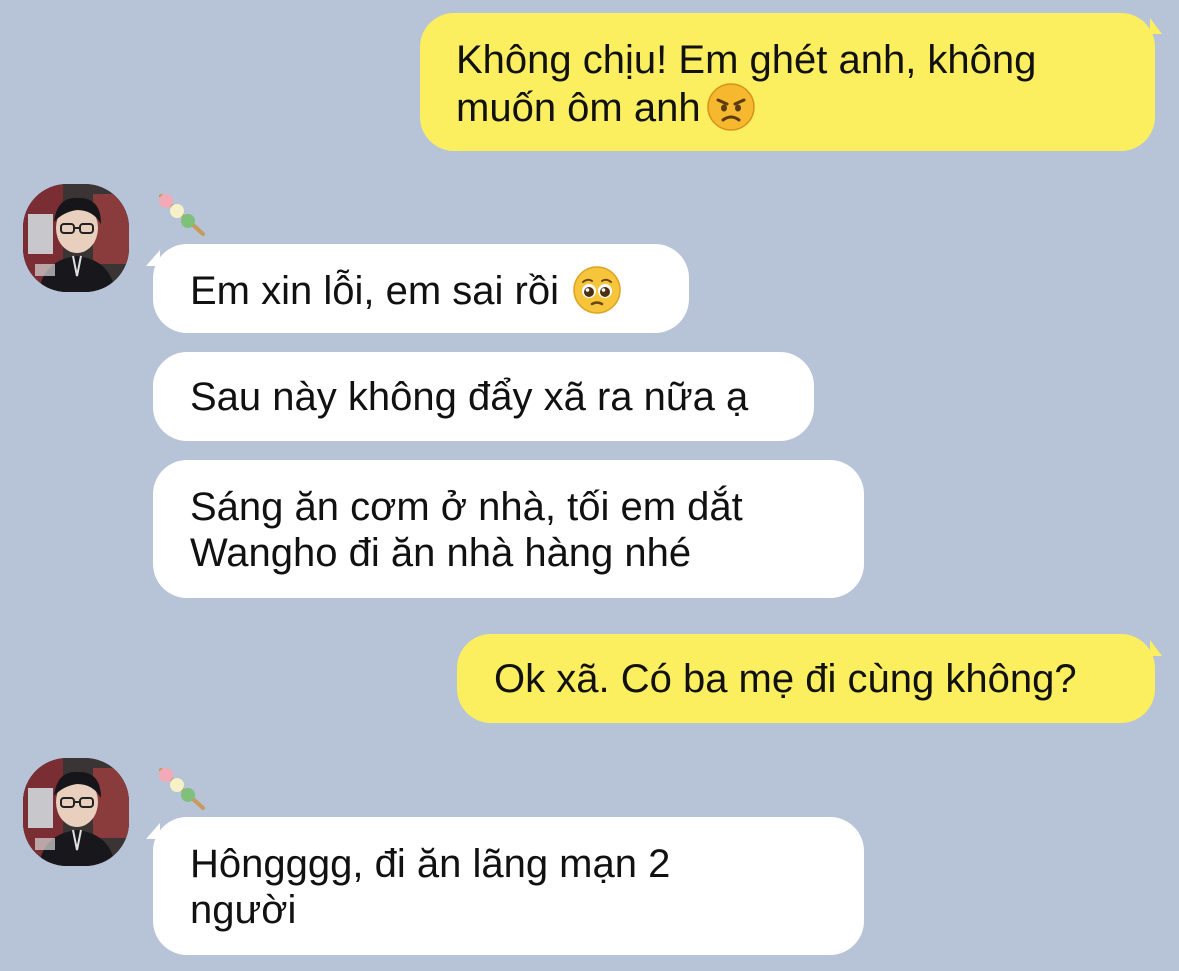 This screenshot has height=971, width=1179. I want to click on message-text-line: Ok xã. Có ba mẹ đi cùng không?, so click(785, 679).